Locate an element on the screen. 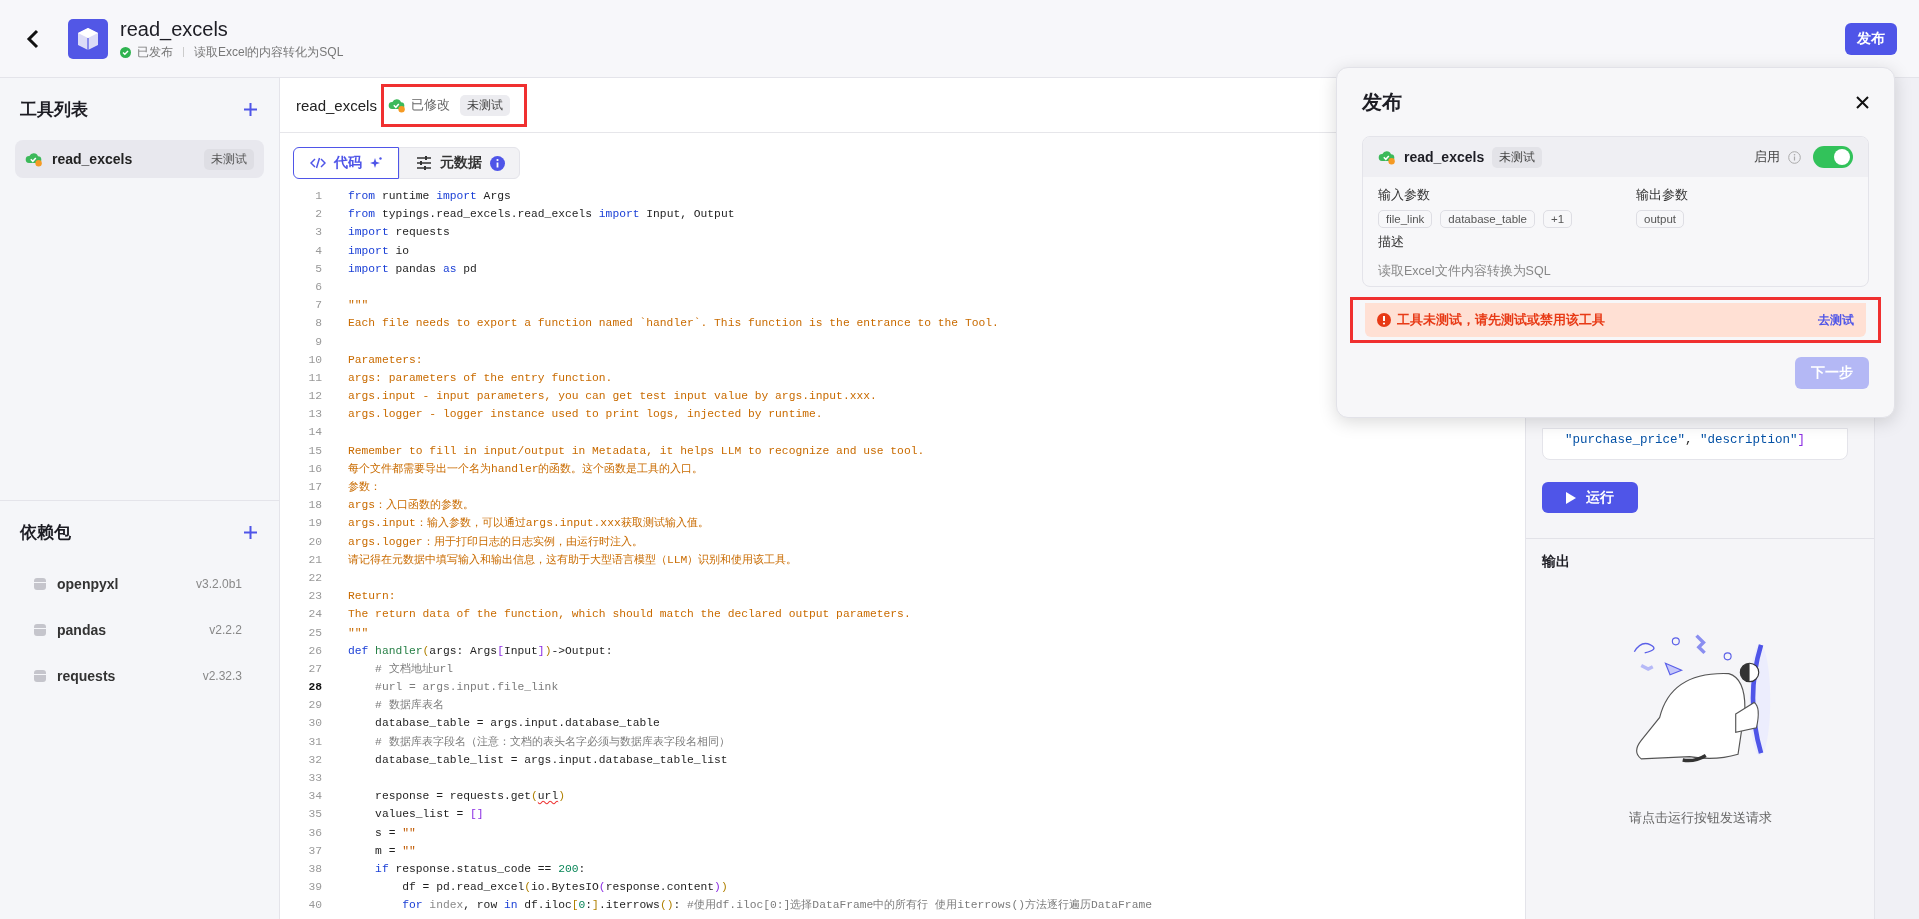 The width and height of the screenshot is (1919, 919). package-name: openpyxl is located at coordinates (88, 584).